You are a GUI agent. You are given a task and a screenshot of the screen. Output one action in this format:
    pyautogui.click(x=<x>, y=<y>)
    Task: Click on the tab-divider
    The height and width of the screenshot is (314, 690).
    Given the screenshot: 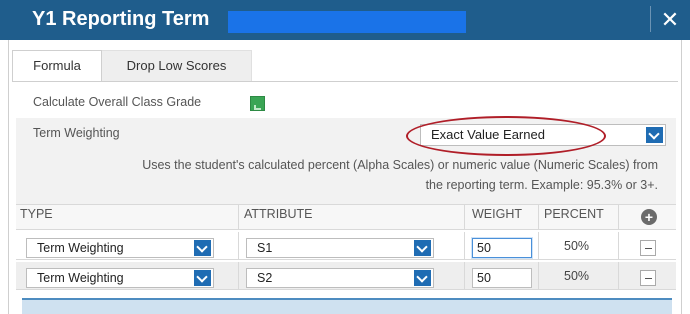 What is the action you would take?
    pyautogui.click(x=345, y=81)
    